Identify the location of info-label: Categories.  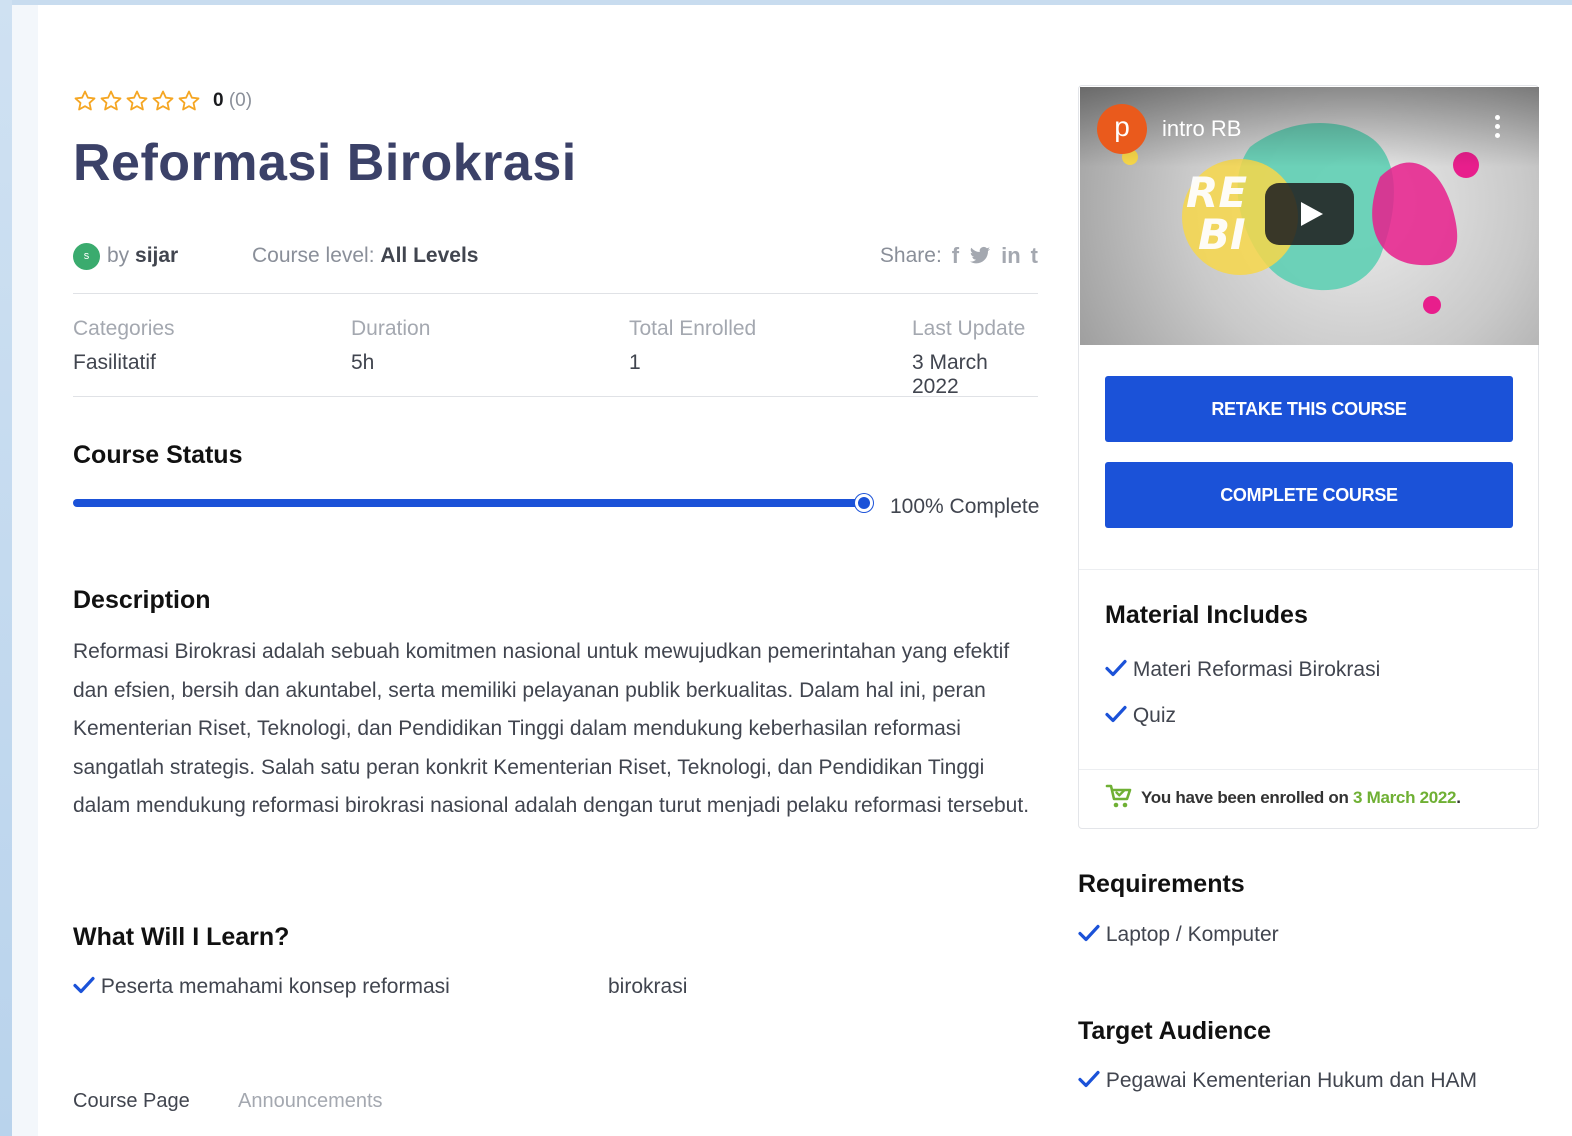
(124, 328).